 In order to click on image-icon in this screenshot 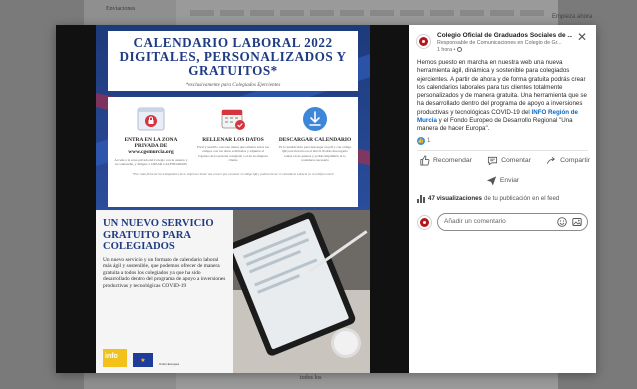, I will do `click(577, 222)`.